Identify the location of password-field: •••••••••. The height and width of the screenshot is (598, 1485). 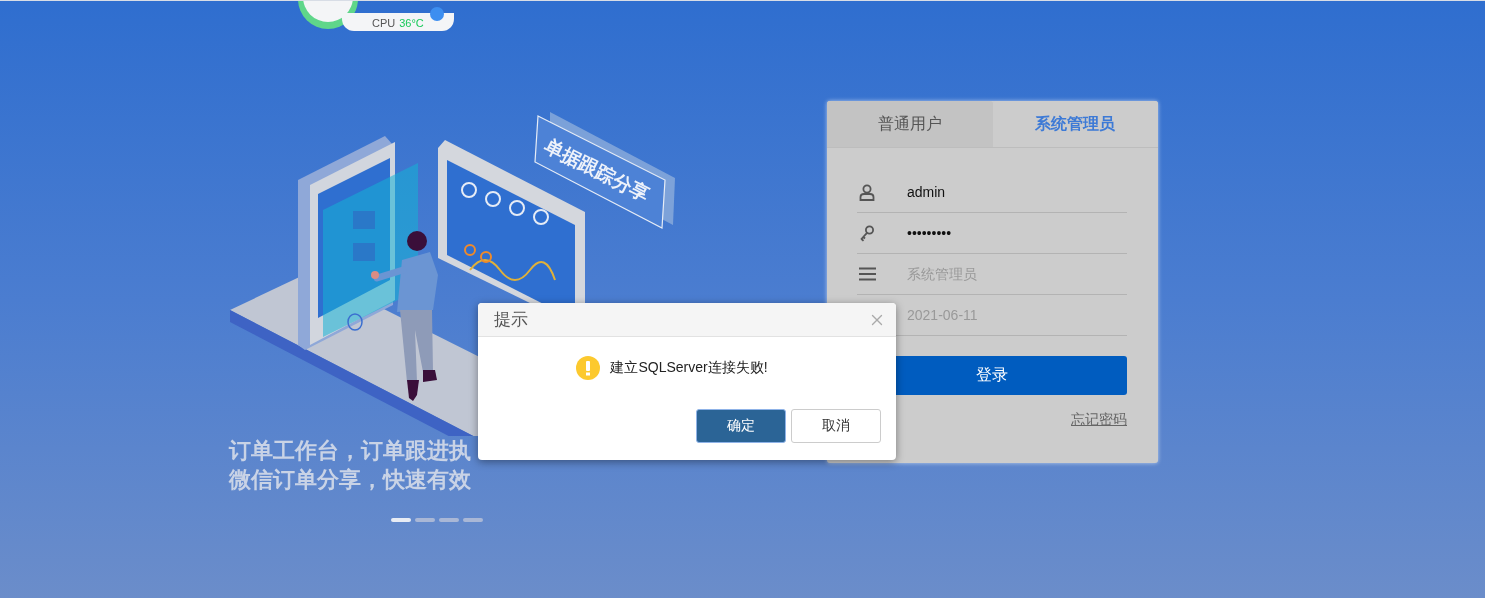
(1007, 233).